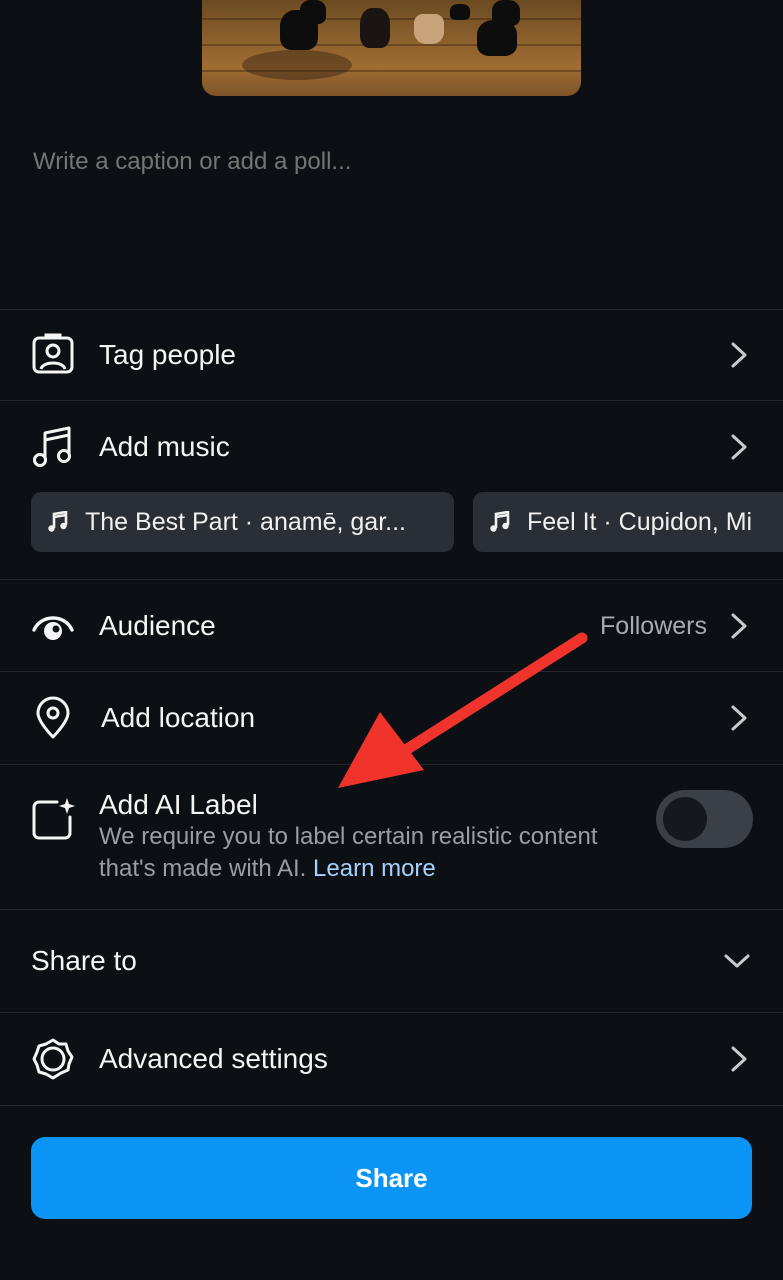 This screenshot has width=783, height=1280. What do you see at coordinates (391, 1178) in the screenshot?
I see `share-button: Share` at bounding box center [391, 1178].